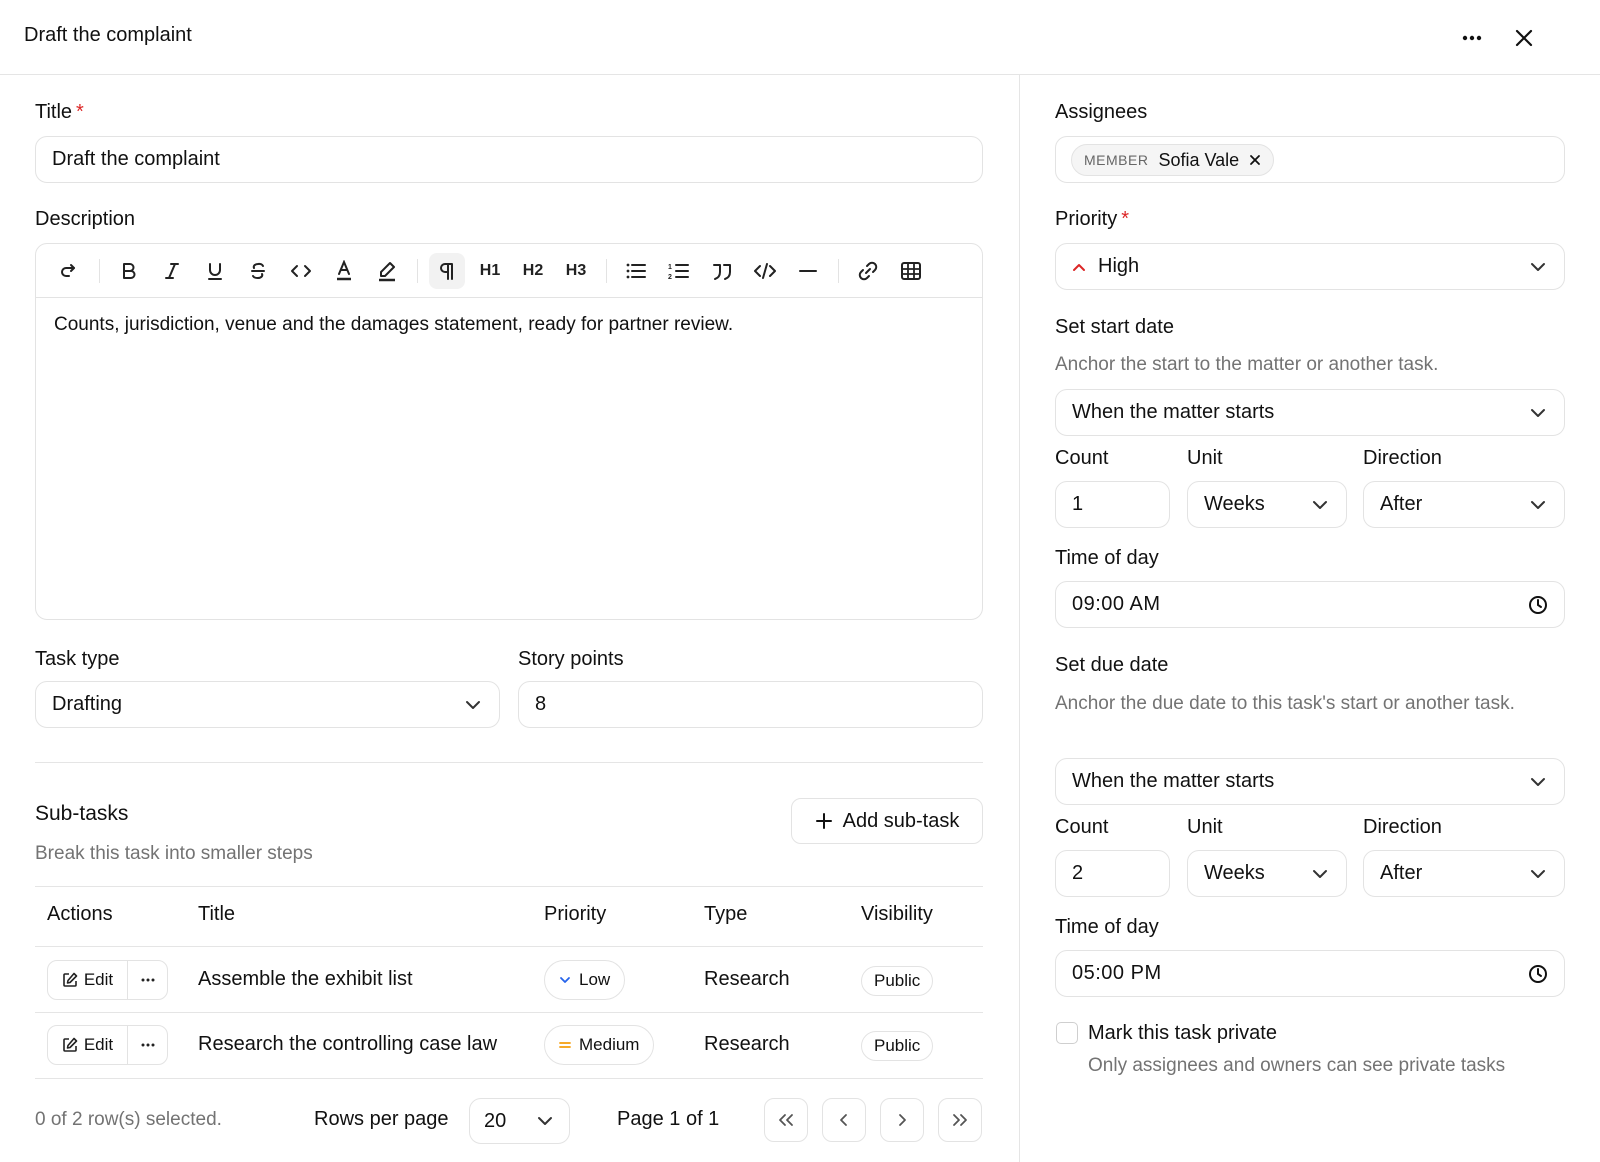 Image resolution: width=1600 pixels, height=1162 pixels. Describe the element at coordinates (509, 271) in the screenshot. I see `editor-toolbar: H1 H2 H3 12` at that location.